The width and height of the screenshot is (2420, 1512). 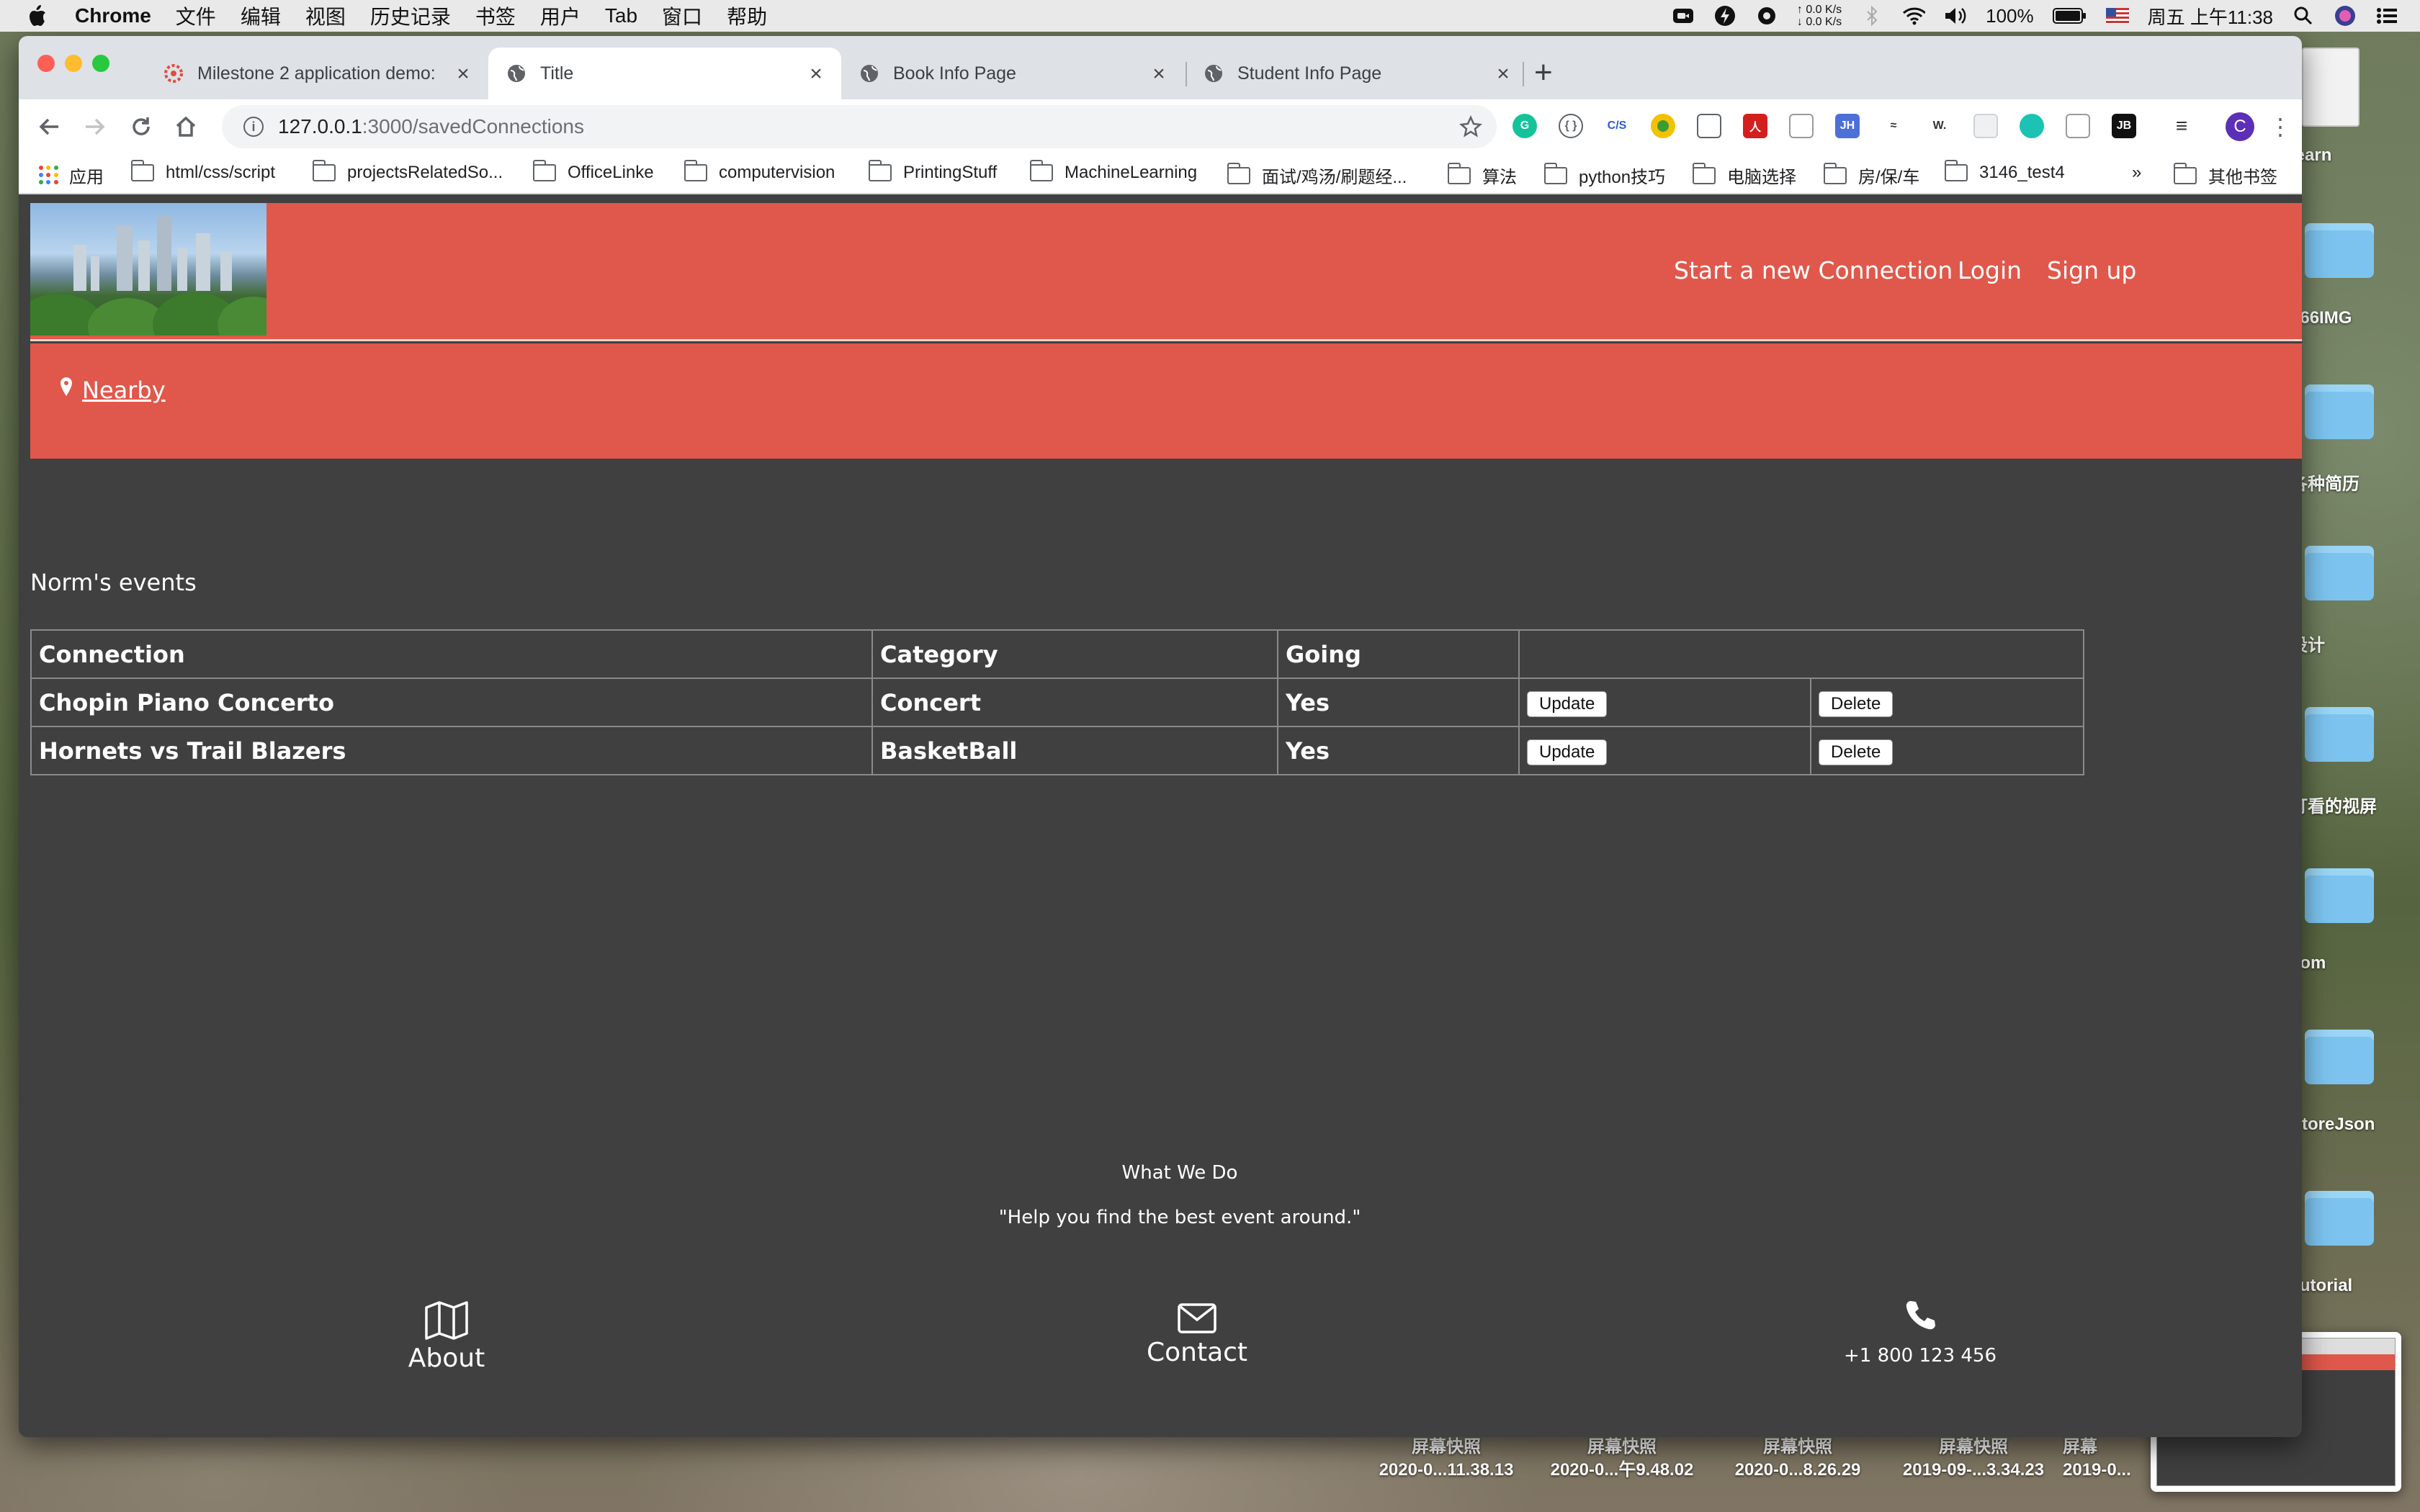 What do you see at coordinates (1725, 15) in the screenshot?
I see `lightning-icon` at bounding box center [1725, 15].